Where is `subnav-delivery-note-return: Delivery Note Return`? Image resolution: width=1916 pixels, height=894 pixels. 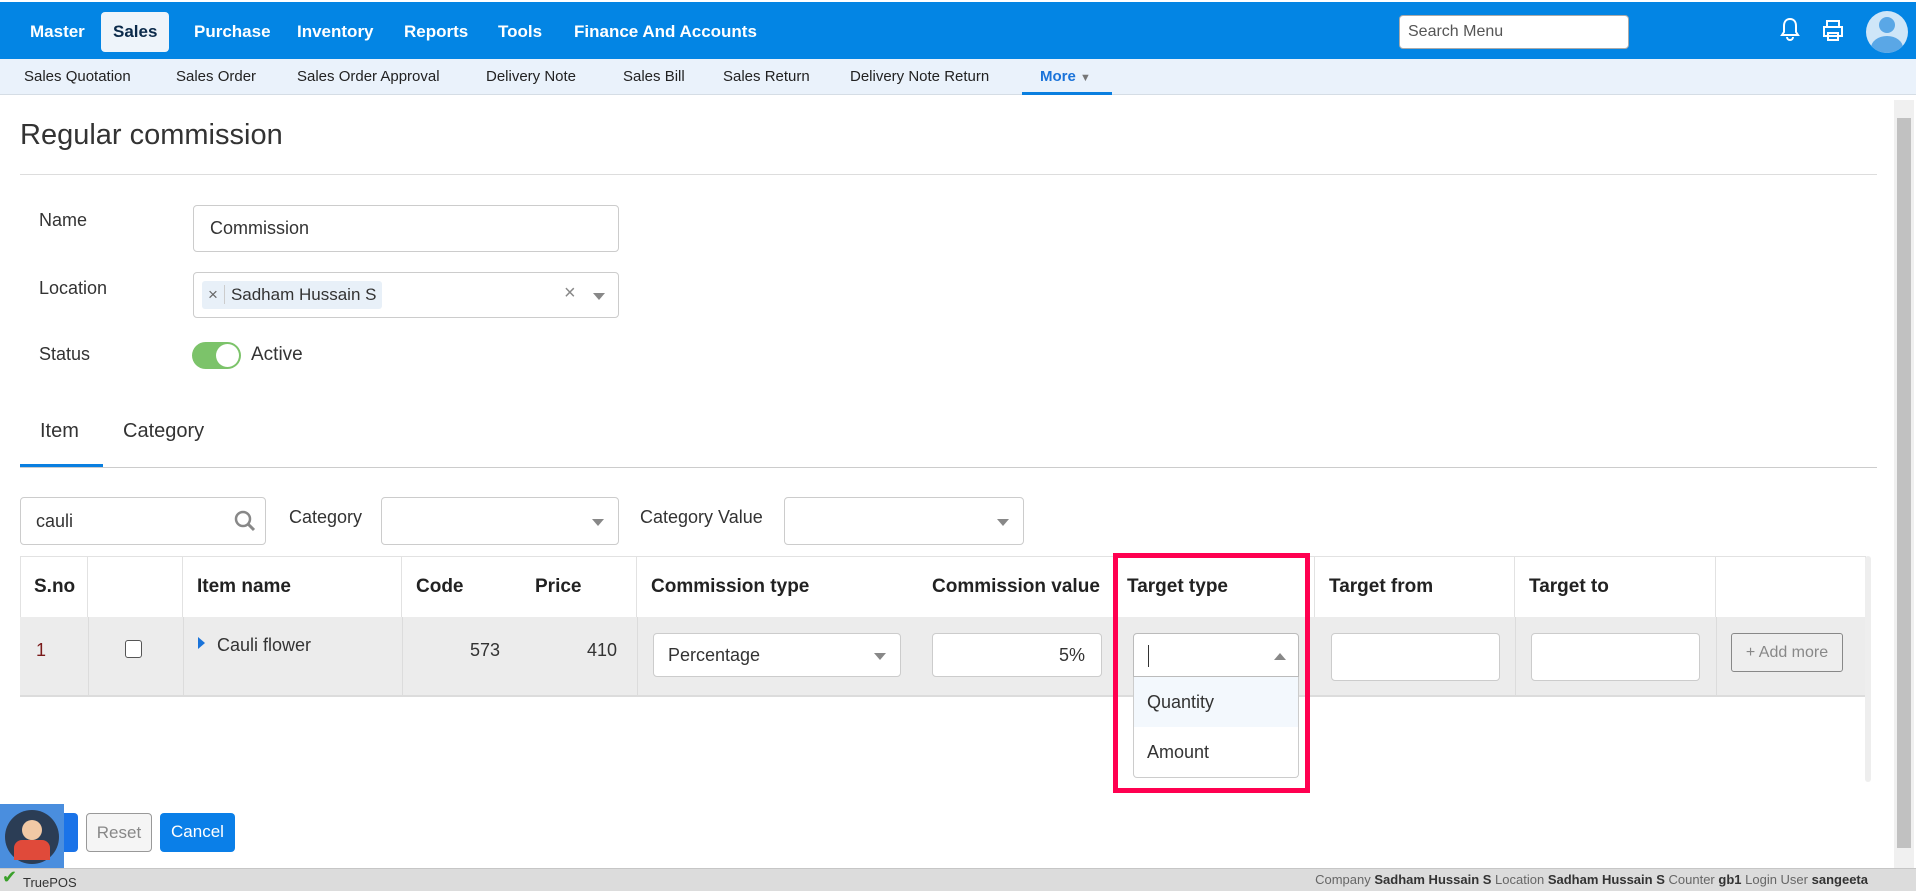 subnav-delivery-note-return: Delivery Note Return is located at coordinates (919, 77).